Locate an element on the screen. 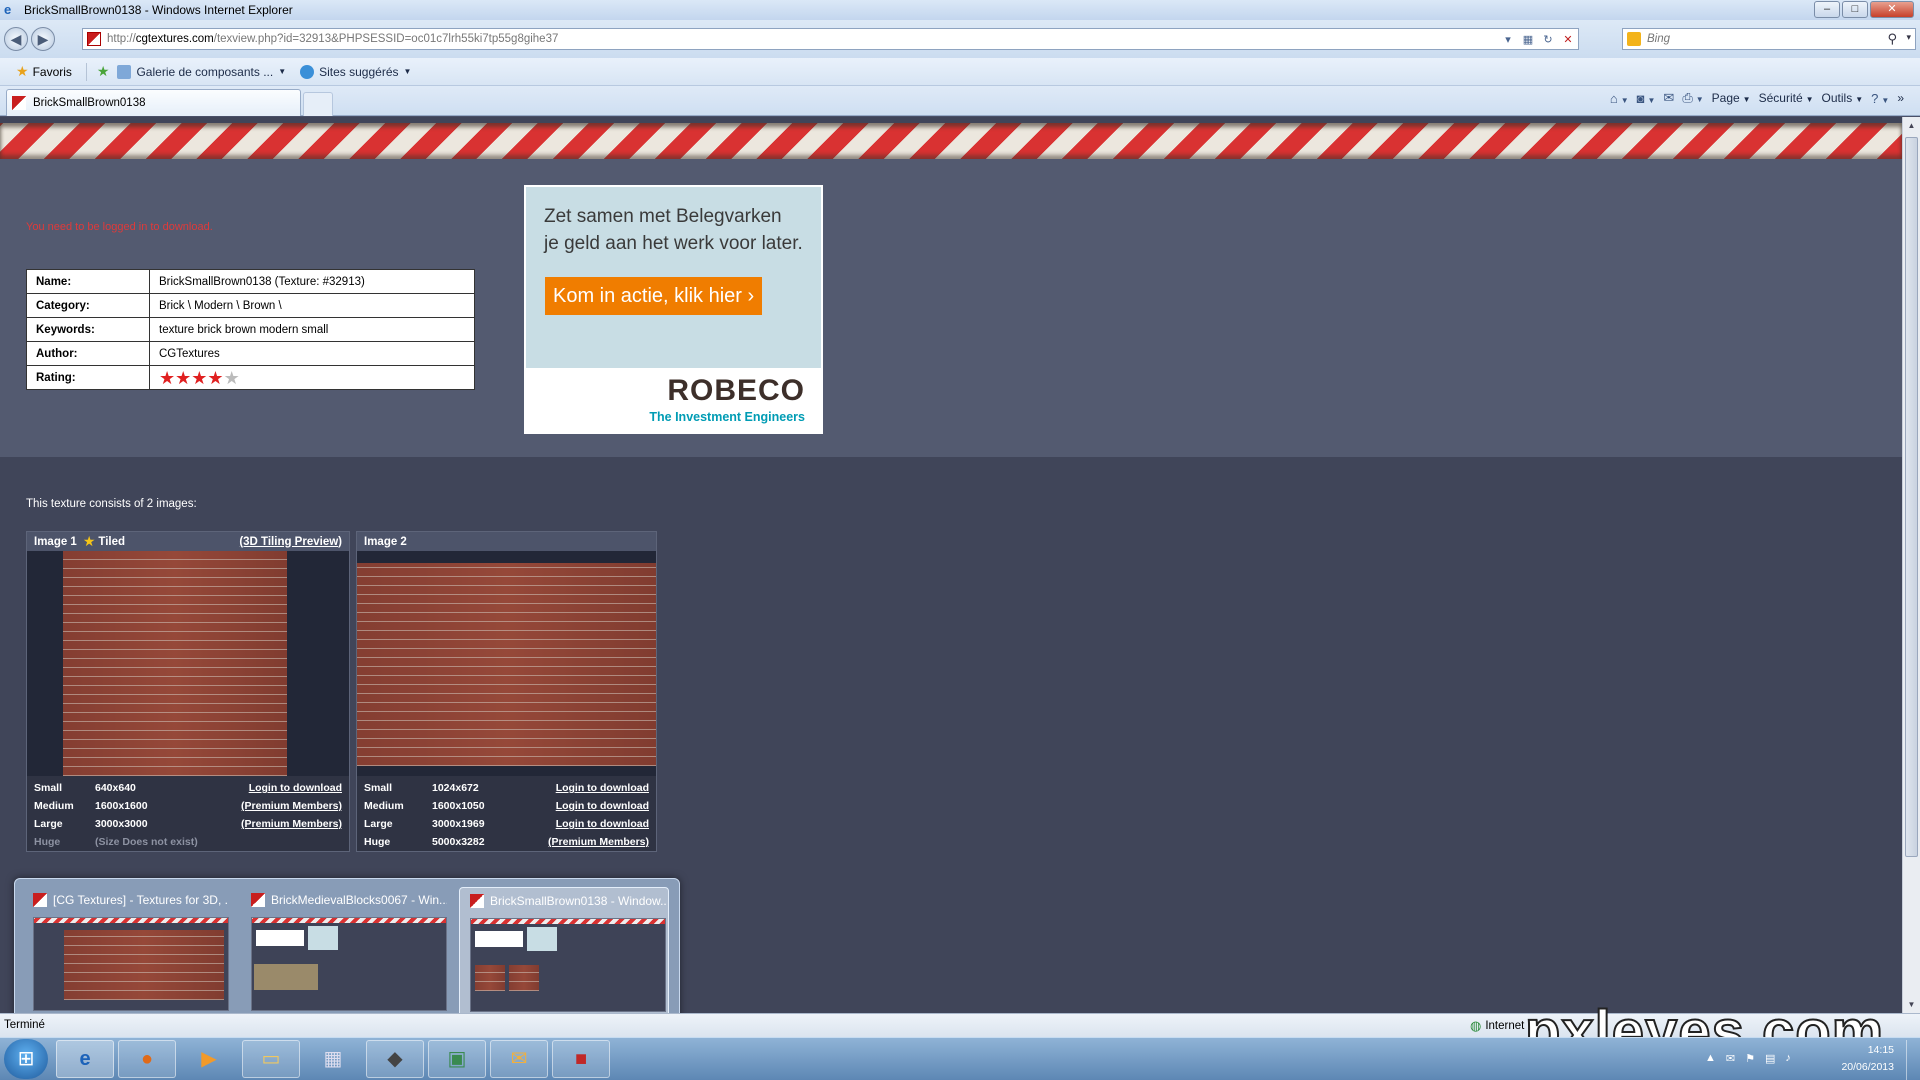  search-dropdown-icon: ▾ is located at coordinates (1908, 37).